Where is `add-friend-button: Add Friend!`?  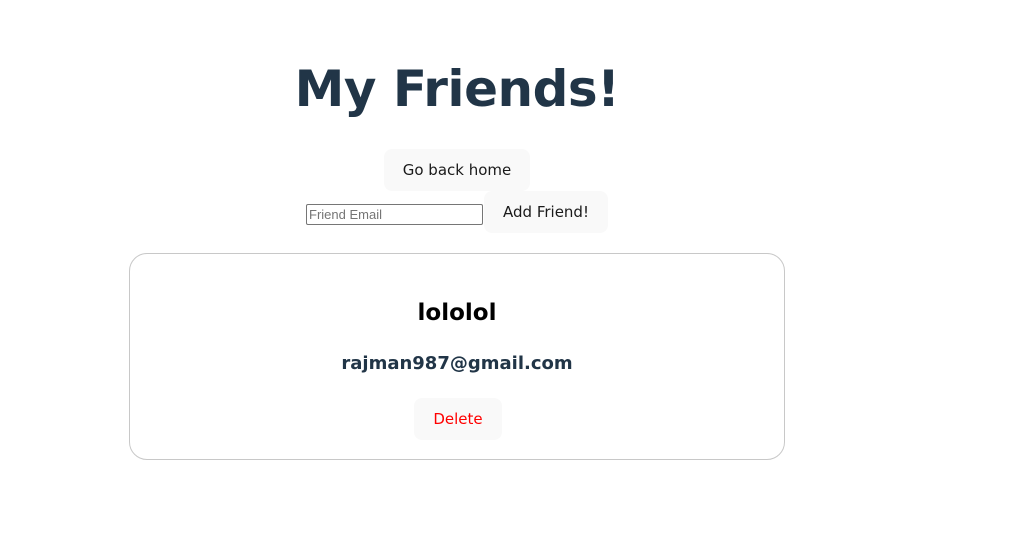 add-friend-button: Add Friend! is located at coordinates (546, 212).